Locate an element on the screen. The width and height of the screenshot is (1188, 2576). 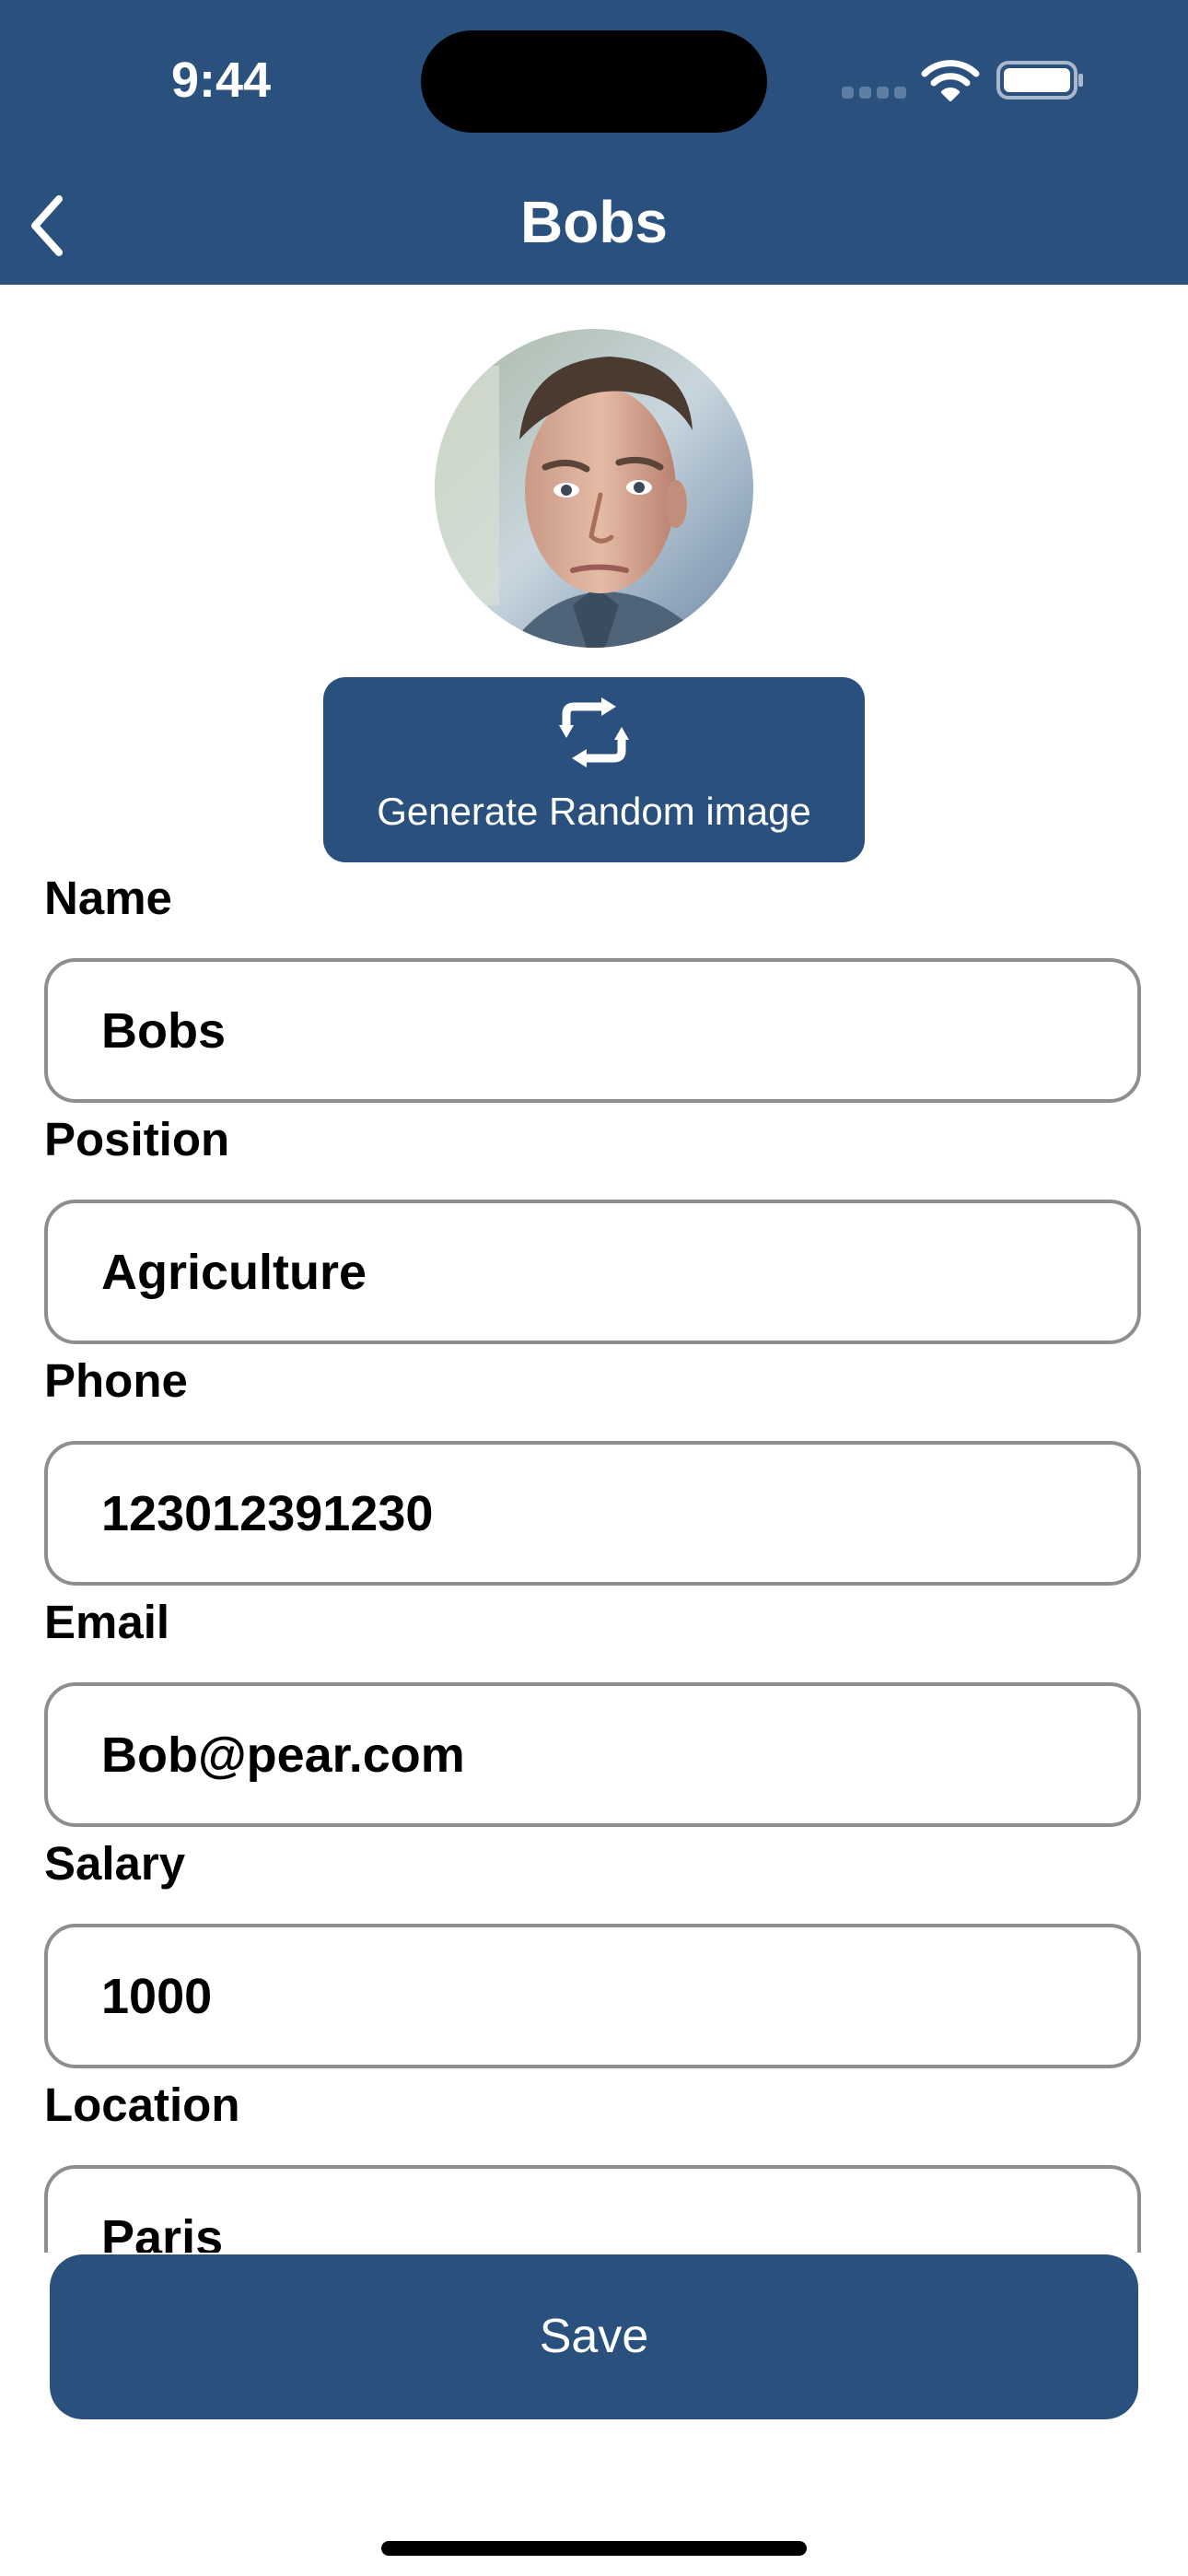
location-field-clip is located at coordinates (594, 2172).